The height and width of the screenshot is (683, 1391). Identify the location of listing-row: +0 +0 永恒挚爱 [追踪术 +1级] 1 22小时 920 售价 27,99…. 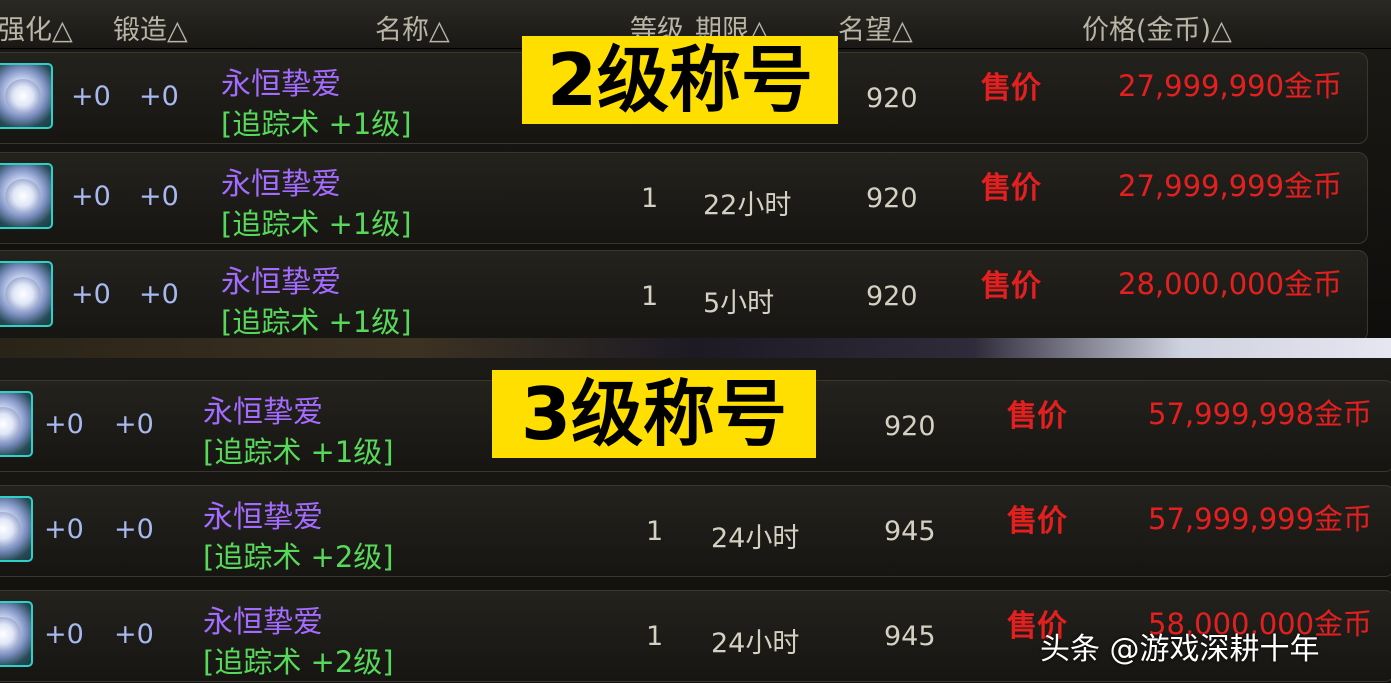
(684, 198).